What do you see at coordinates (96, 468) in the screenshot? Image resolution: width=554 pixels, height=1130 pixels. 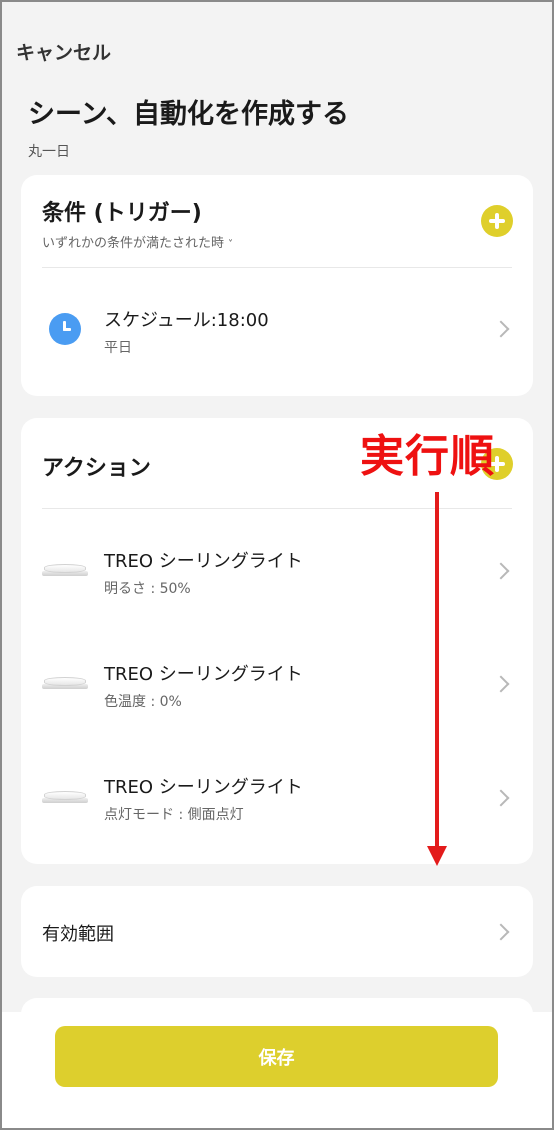 I see `actions-title: アクション` at bounding box center [96, 468].